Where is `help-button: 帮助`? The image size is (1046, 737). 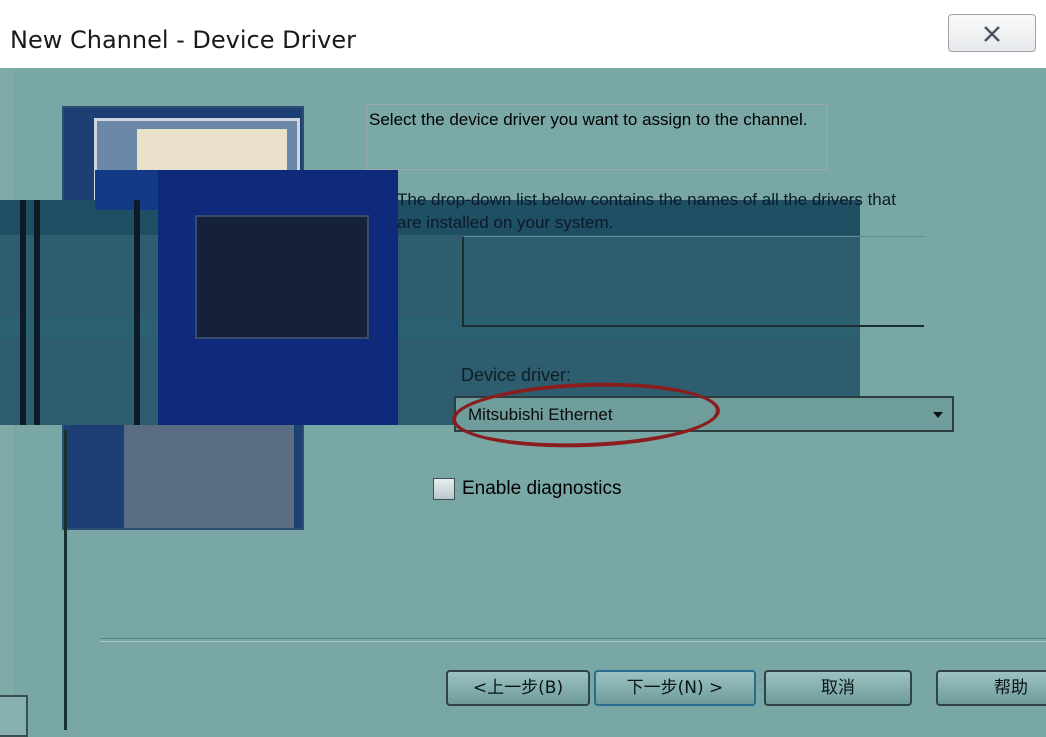
help-button: 帮助 is located at coordinates (991, 688).